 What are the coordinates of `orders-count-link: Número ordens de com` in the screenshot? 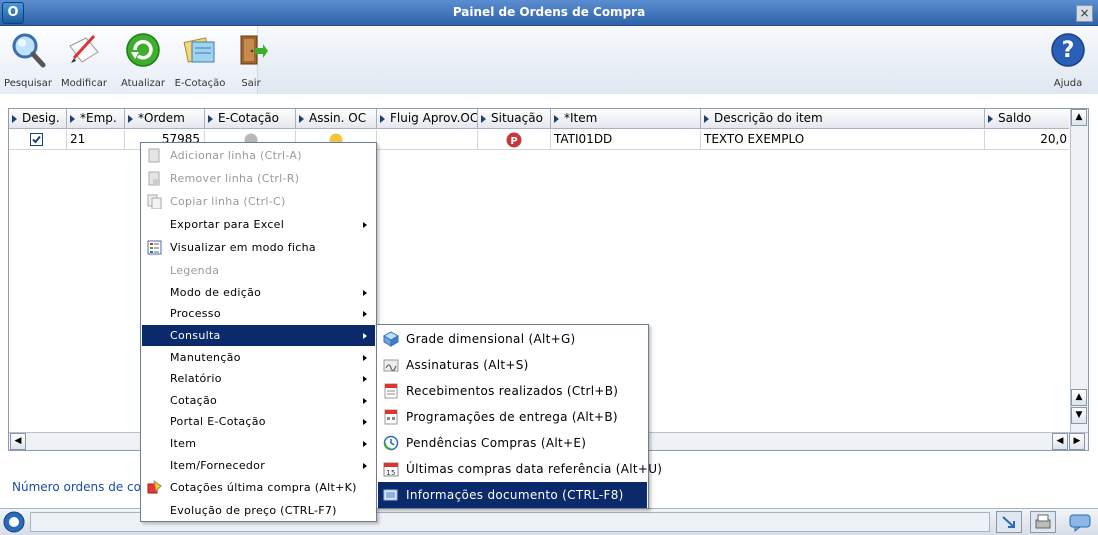 It's located at (82, 487).